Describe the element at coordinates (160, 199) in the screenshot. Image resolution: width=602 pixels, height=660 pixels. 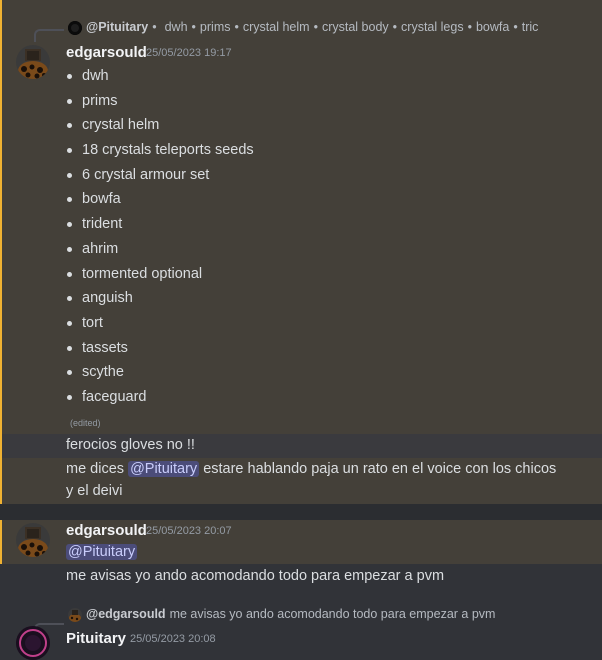
I see `list-item: bowfa` at that location.